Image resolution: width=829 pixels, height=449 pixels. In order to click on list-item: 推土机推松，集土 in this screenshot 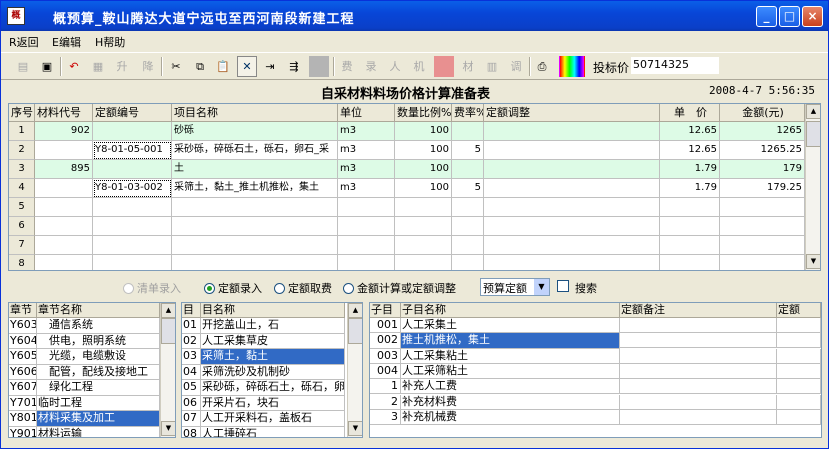, I will do `click(510, 341)`.